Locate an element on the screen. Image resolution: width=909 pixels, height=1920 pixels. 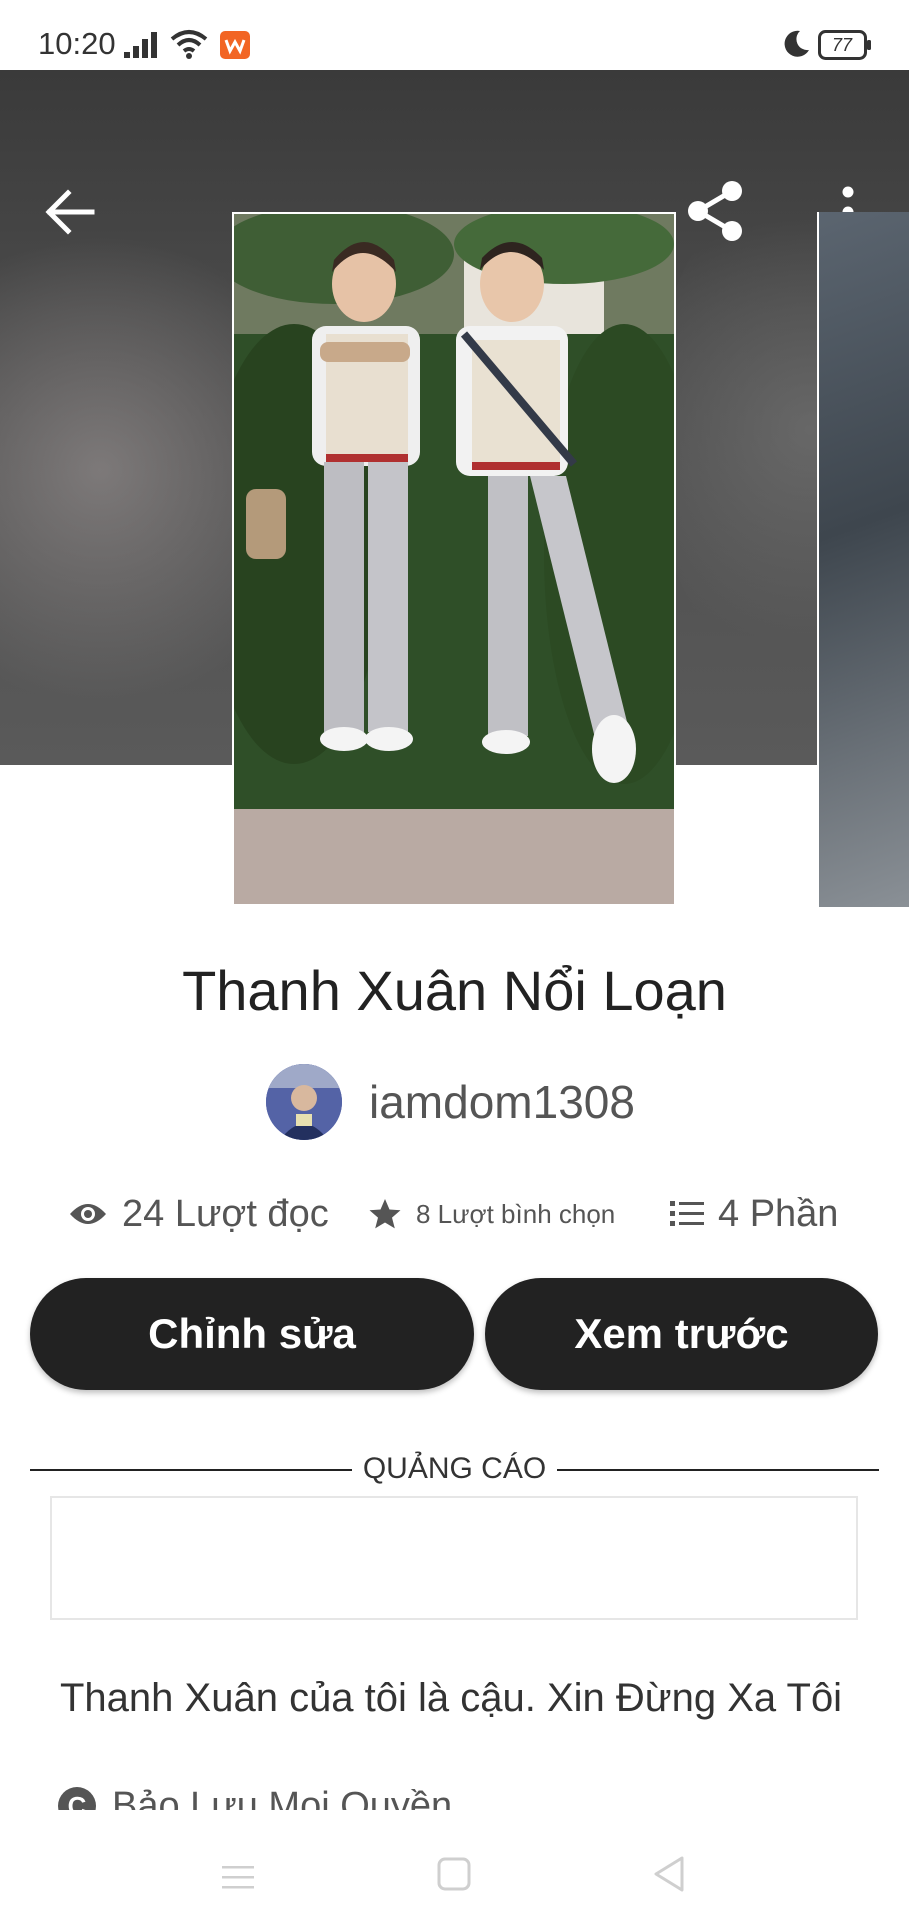
signal-icon is located at coordinates (140, 45).